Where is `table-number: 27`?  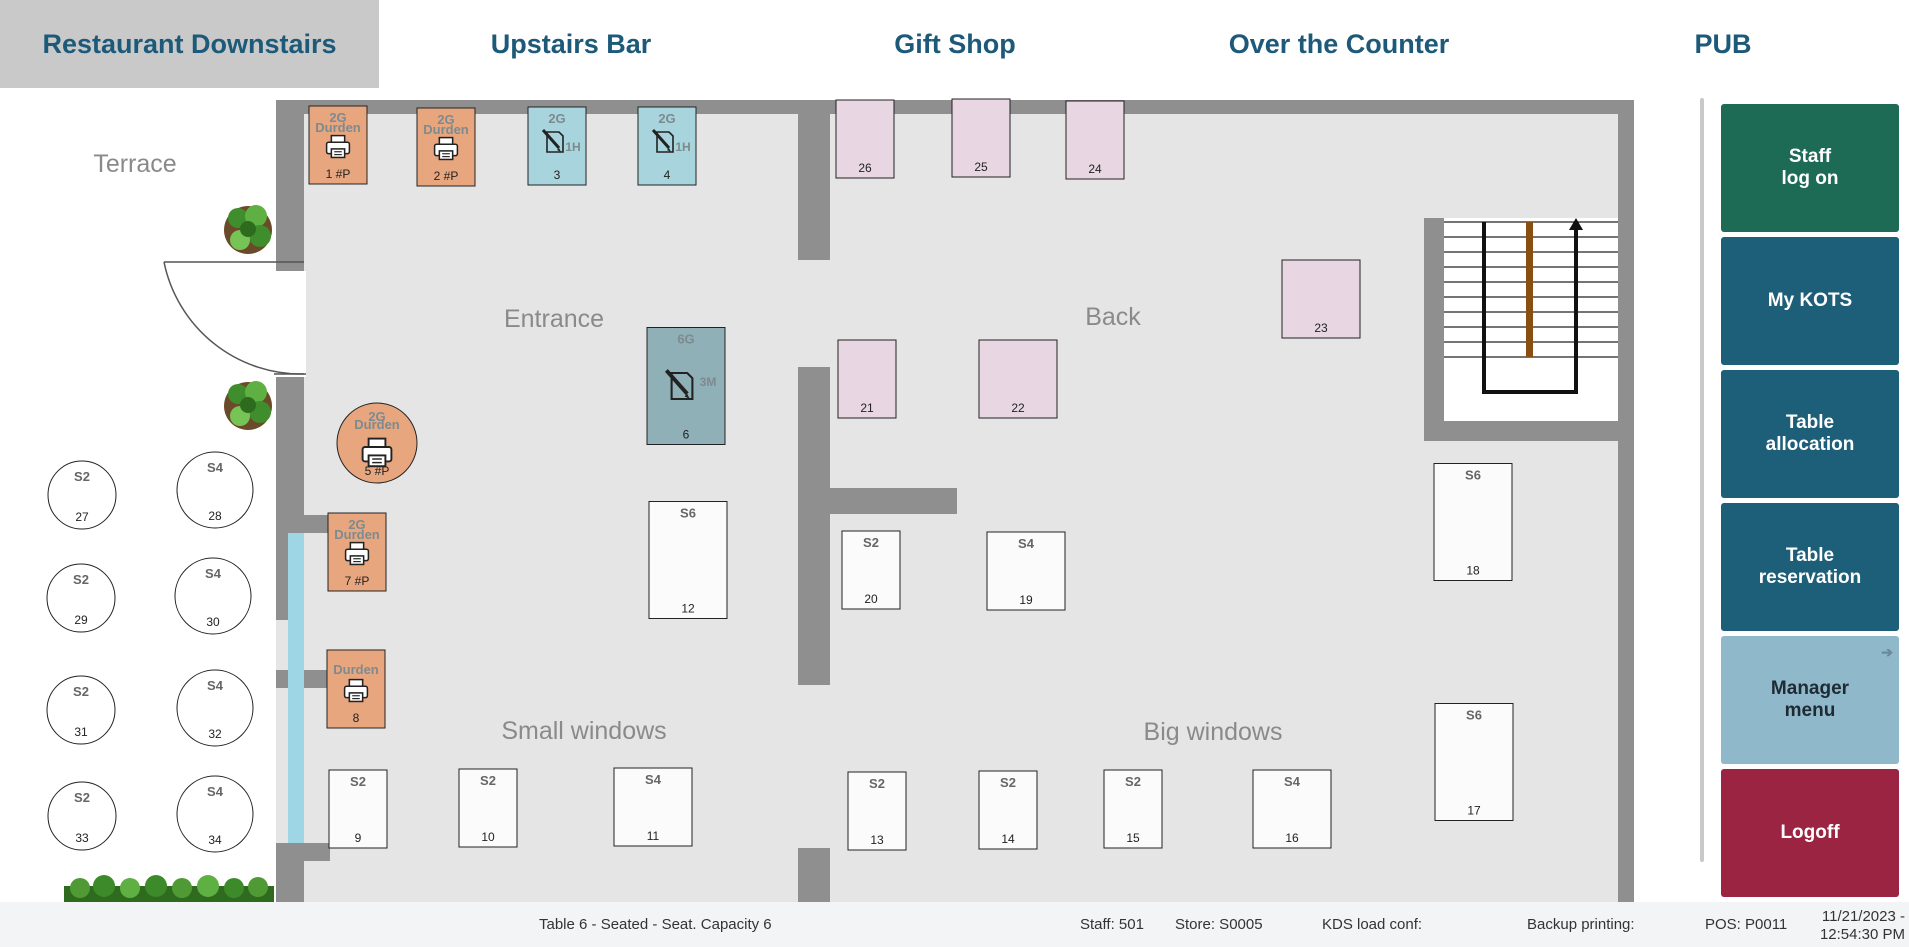 table-number: 27 is located at coordinates (82, 517).